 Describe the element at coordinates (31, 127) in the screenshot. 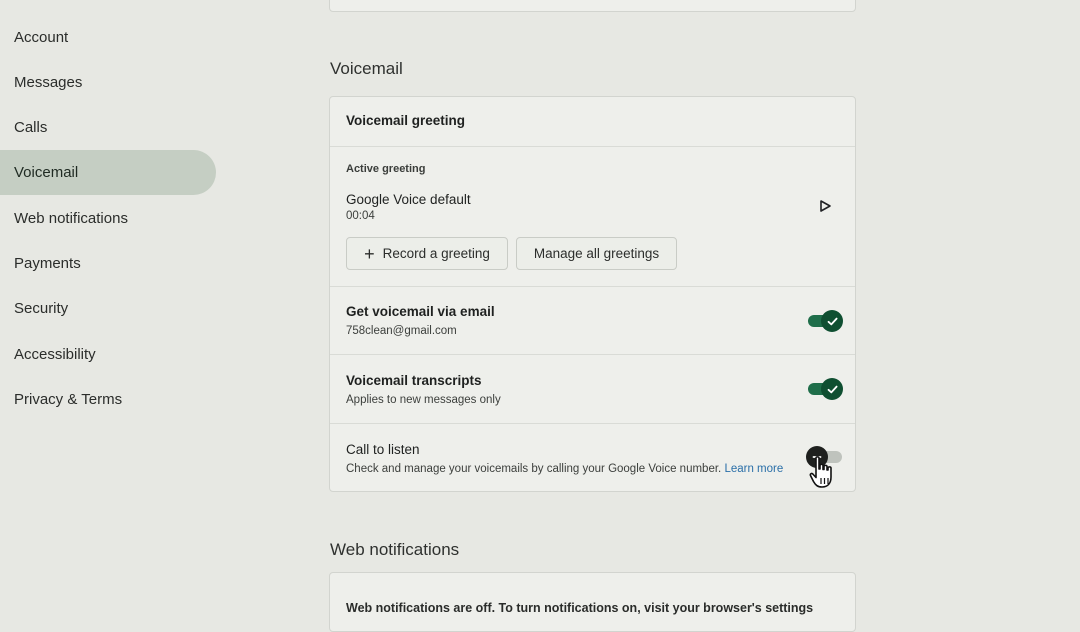

I see `sidebar-item-label: Calls` at that location.